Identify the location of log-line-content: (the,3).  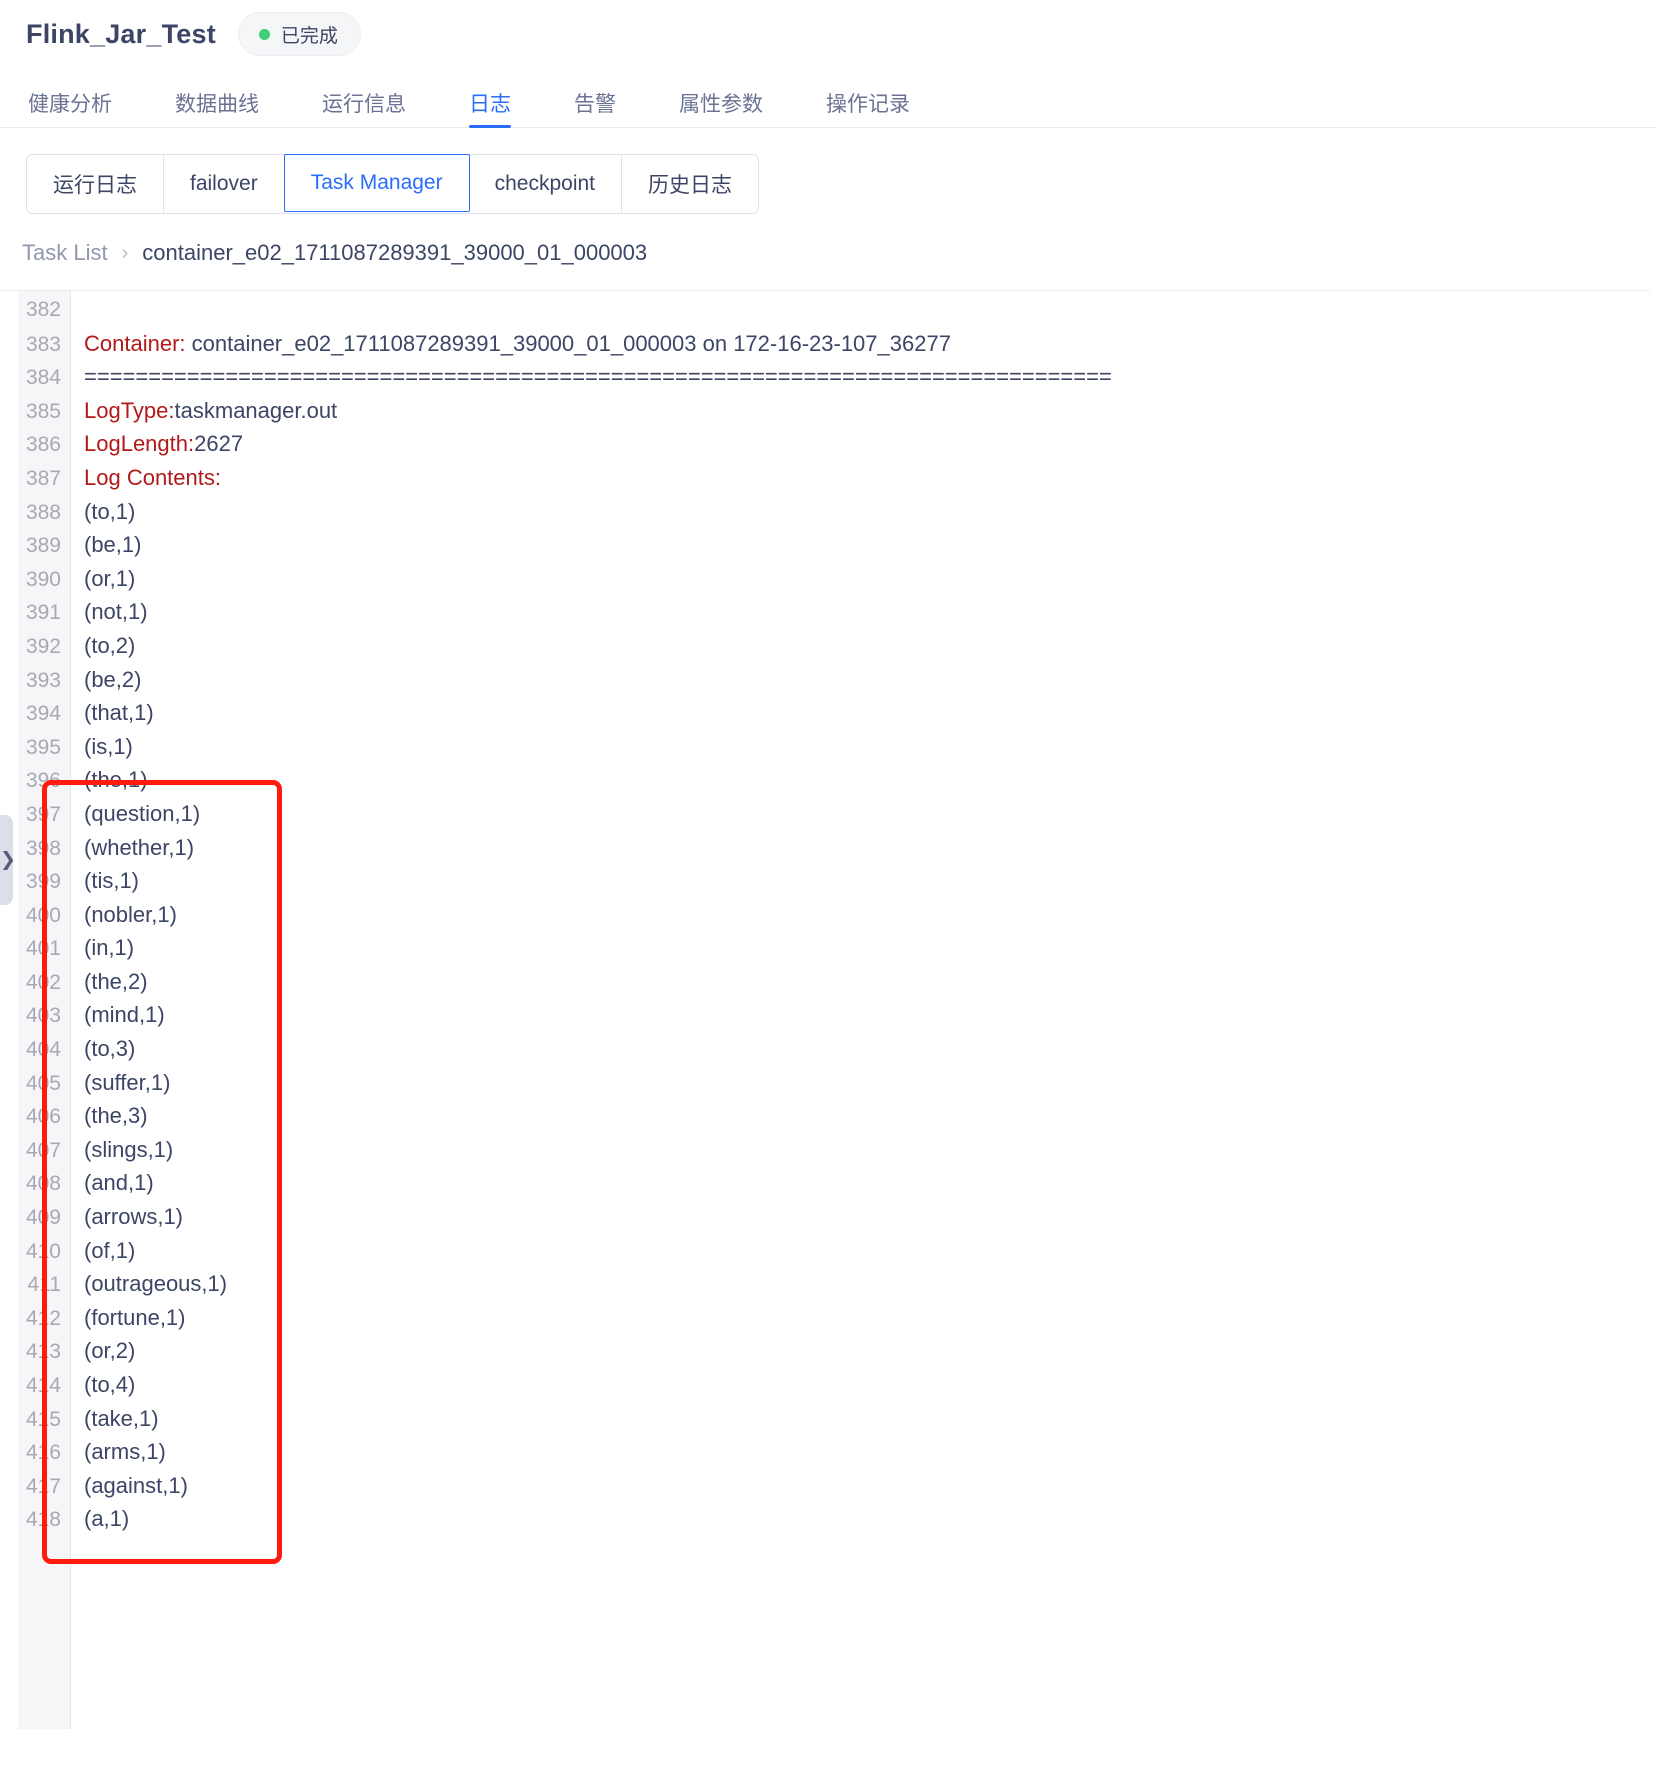
(109, 1116).